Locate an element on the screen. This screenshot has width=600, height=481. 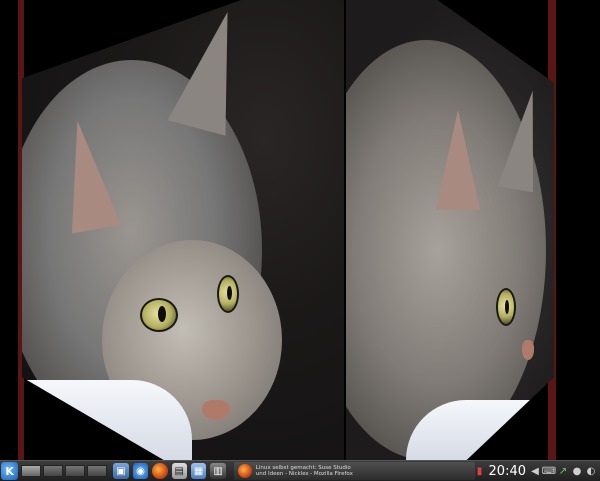
desktop-pager is located at coordinates (64, 471).